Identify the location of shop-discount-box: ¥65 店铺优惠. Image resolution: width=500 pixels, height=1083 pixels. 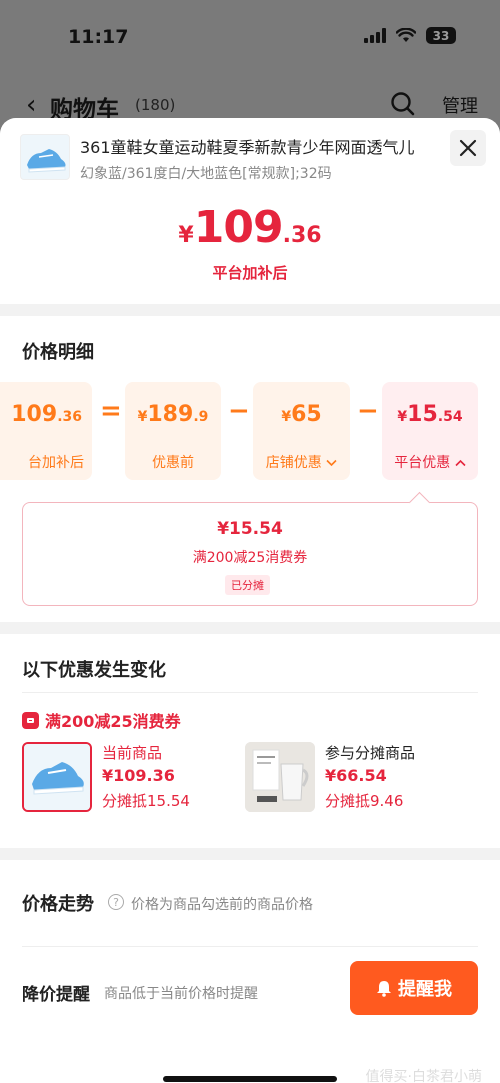
(301, 431).